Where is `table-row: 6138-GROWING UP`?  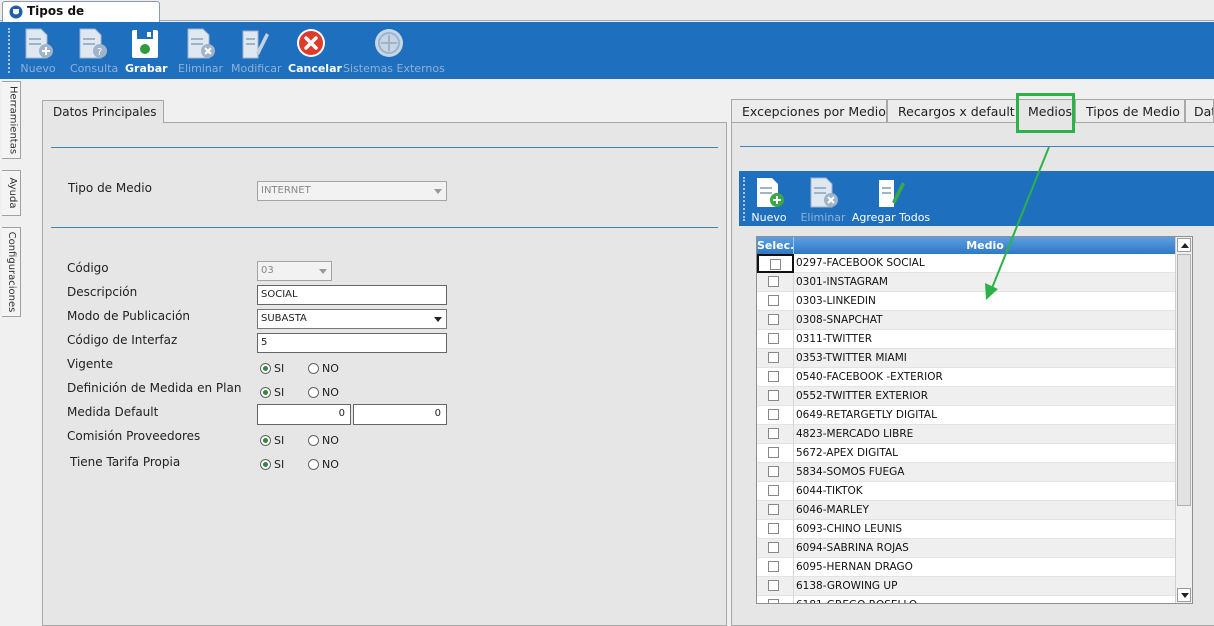 table-row: 6138-GROWING UP is located at coordinates (966, 586).